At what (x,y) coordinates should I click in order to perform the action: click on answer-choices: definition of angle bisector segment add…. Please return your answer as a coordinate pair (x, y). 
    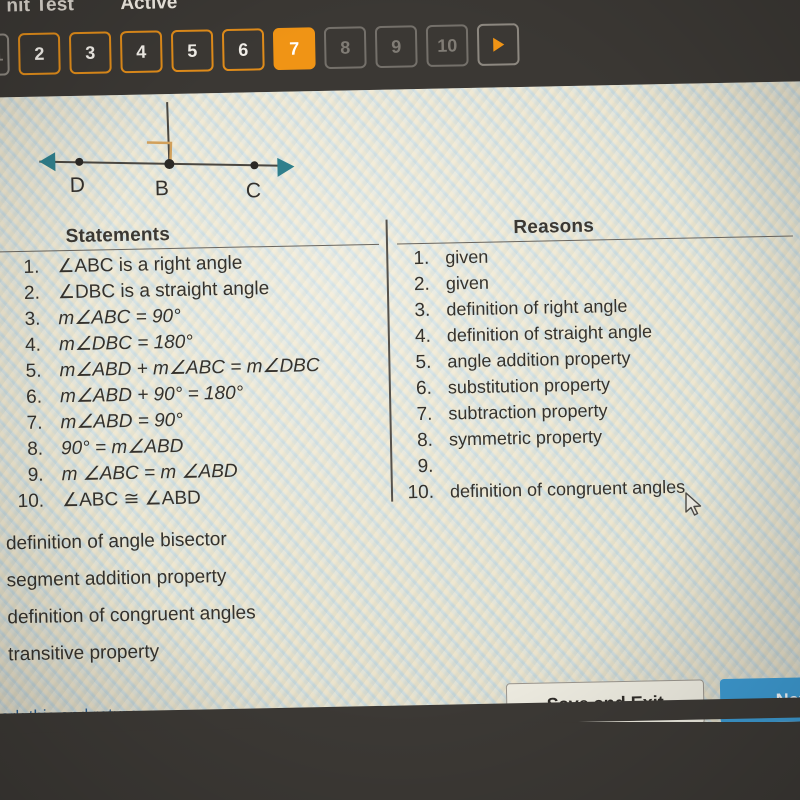
    Looking at the image, I should click on (245, 595).